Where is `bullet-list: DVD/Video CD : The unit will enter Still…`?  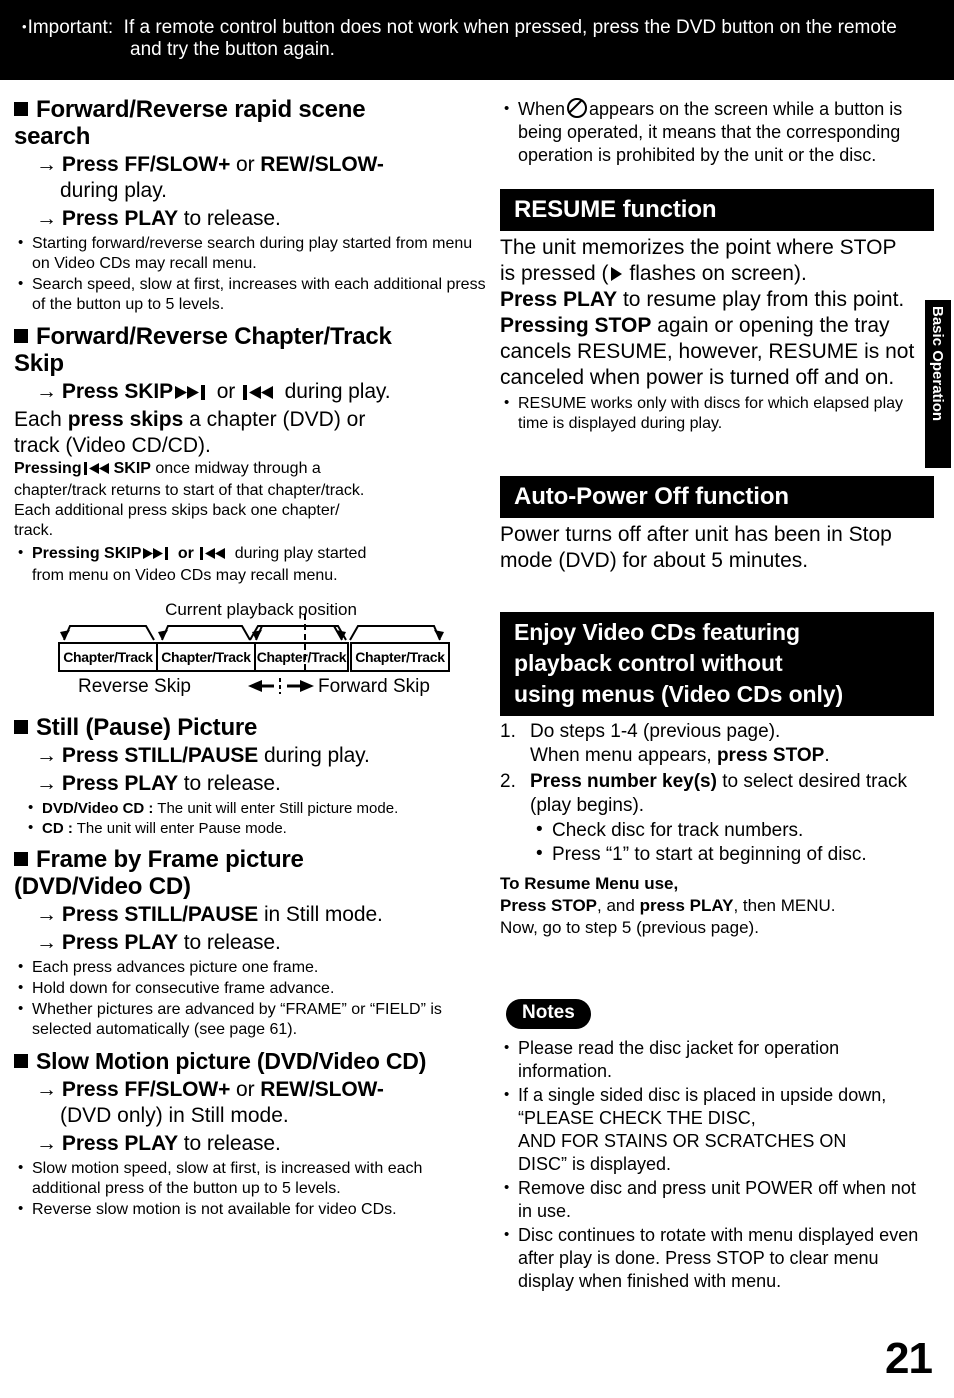
bullet-list: DVD/Video CD : The unit will enter Still… is located at coordinates (258, 818).